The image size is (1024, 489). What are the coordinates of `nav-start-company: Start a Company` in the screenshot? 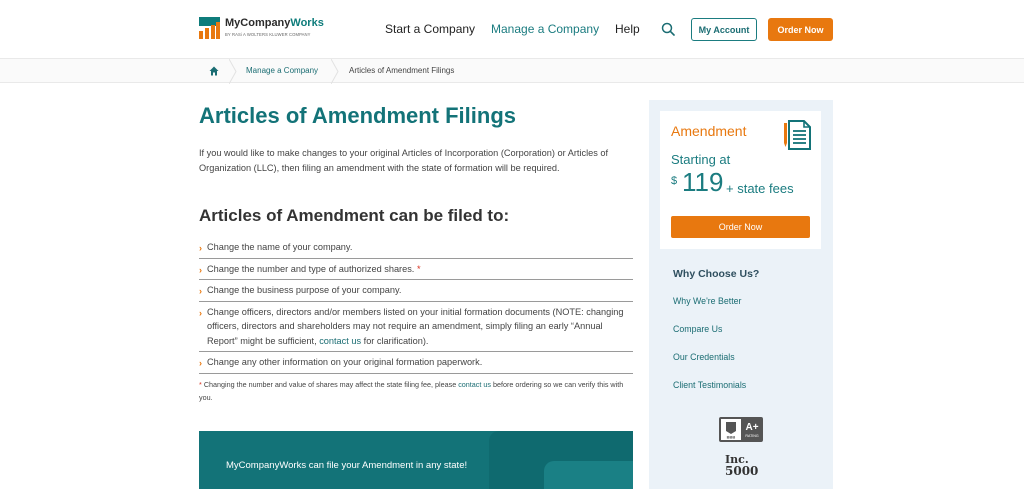 It's located at (430, 29).